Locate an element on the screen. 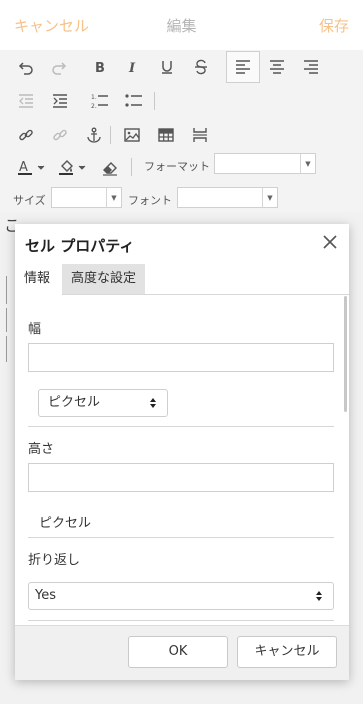 This screenshot has height=704, width=363. header-title: 編集 is located at coordinates (181, 26).